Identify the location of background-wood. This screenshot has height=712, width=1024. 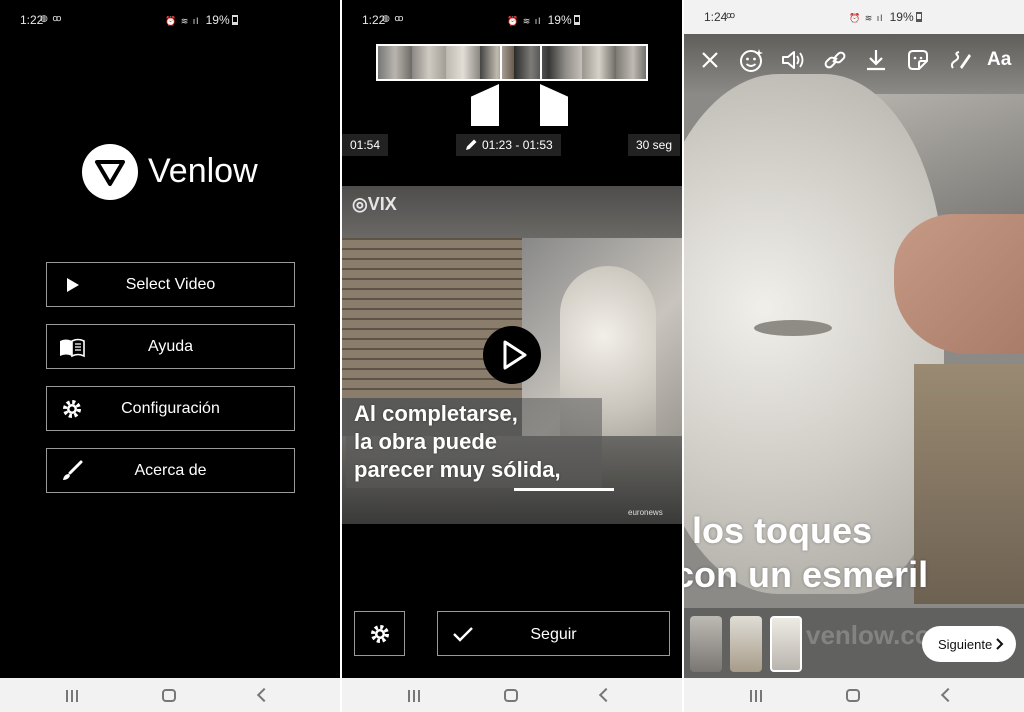
(969, 484).